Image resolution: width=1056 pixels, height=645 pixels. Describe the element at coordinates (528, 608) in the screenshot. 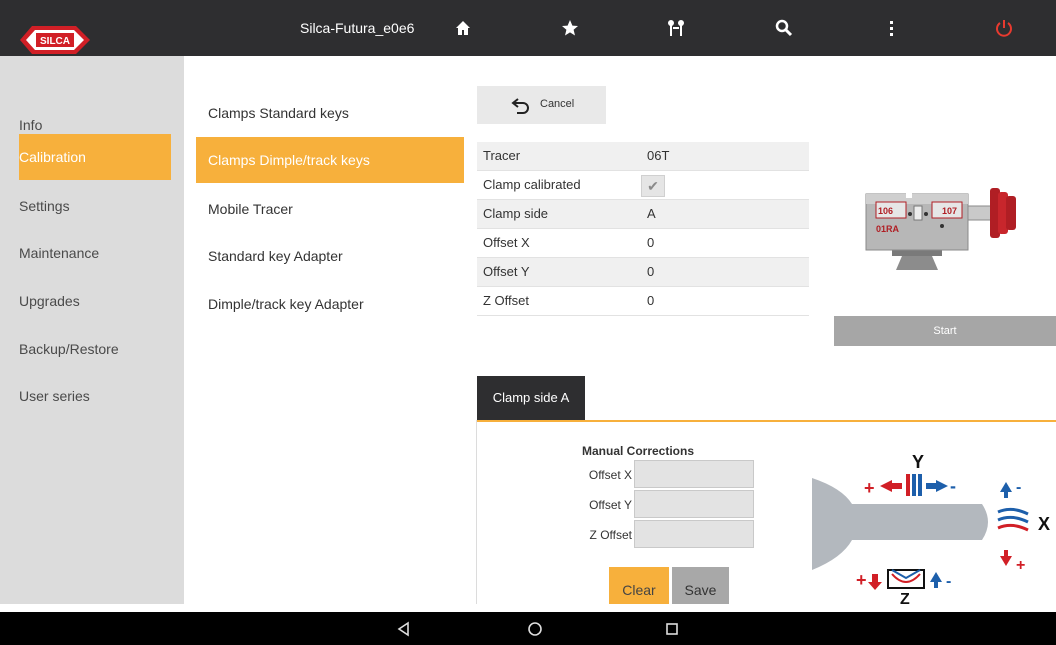

I see `bottom-spacer` at that location.